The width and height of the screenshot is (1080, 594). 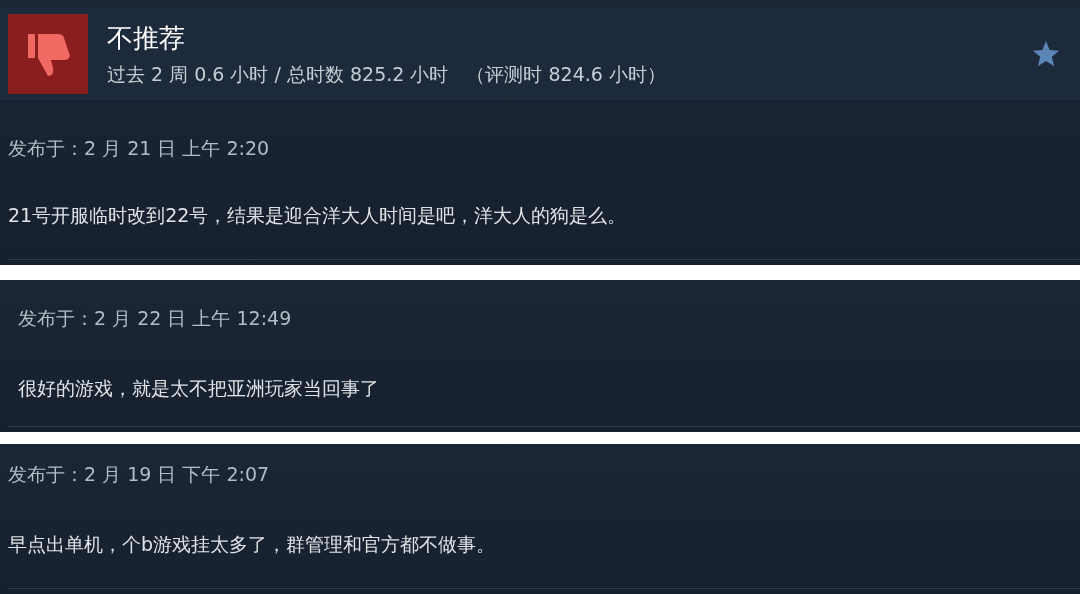 I want to click on review-text: 早点出单机，个b游戏挂太多了，群管理和官方都不做事。, so click(x=252, y=544).